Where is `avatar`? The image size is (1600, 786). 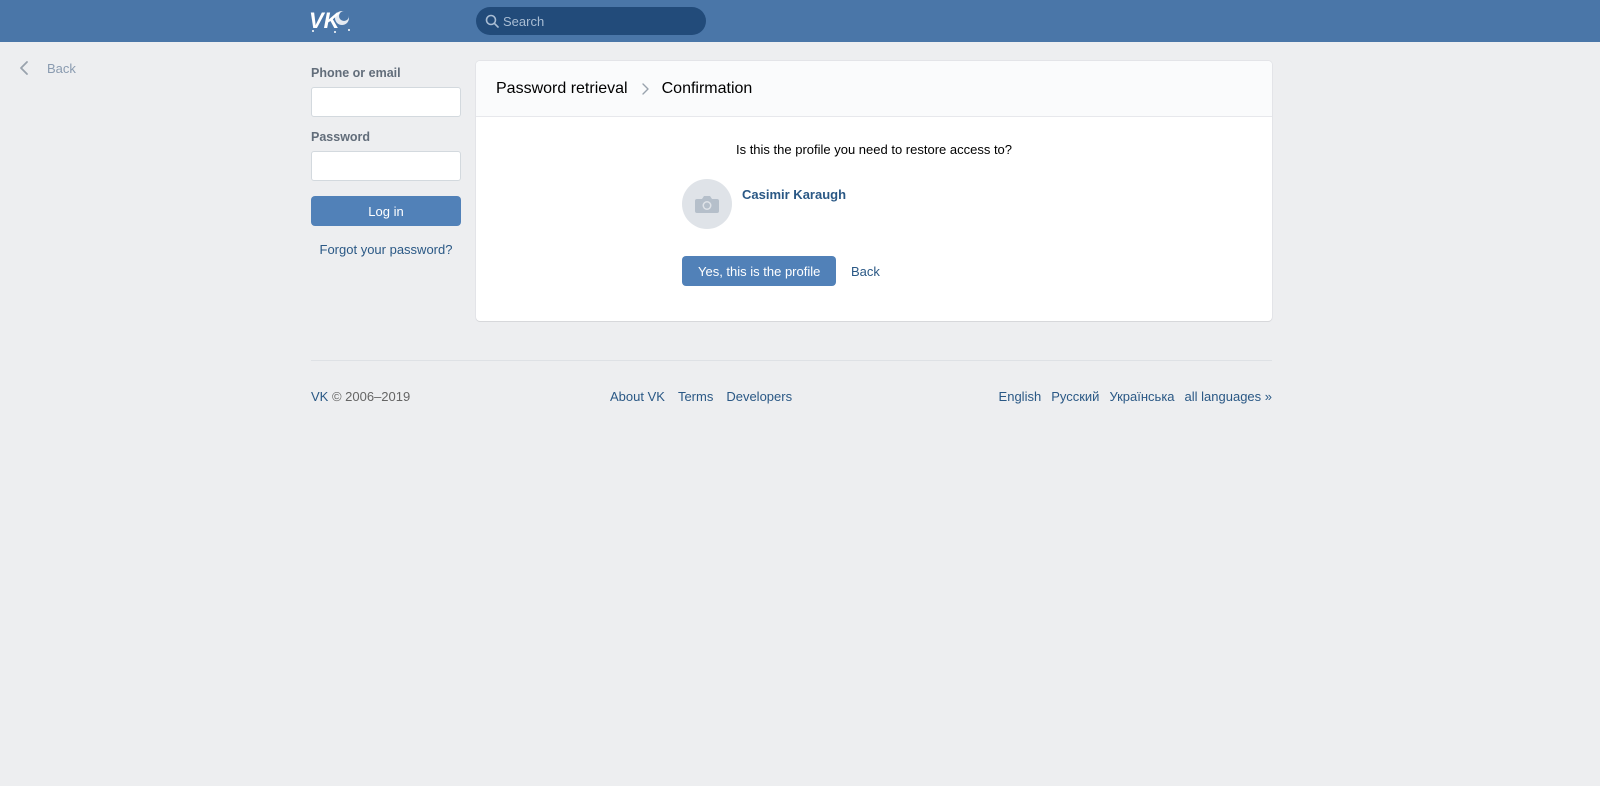
avatar is located at coordinates (707, 204).